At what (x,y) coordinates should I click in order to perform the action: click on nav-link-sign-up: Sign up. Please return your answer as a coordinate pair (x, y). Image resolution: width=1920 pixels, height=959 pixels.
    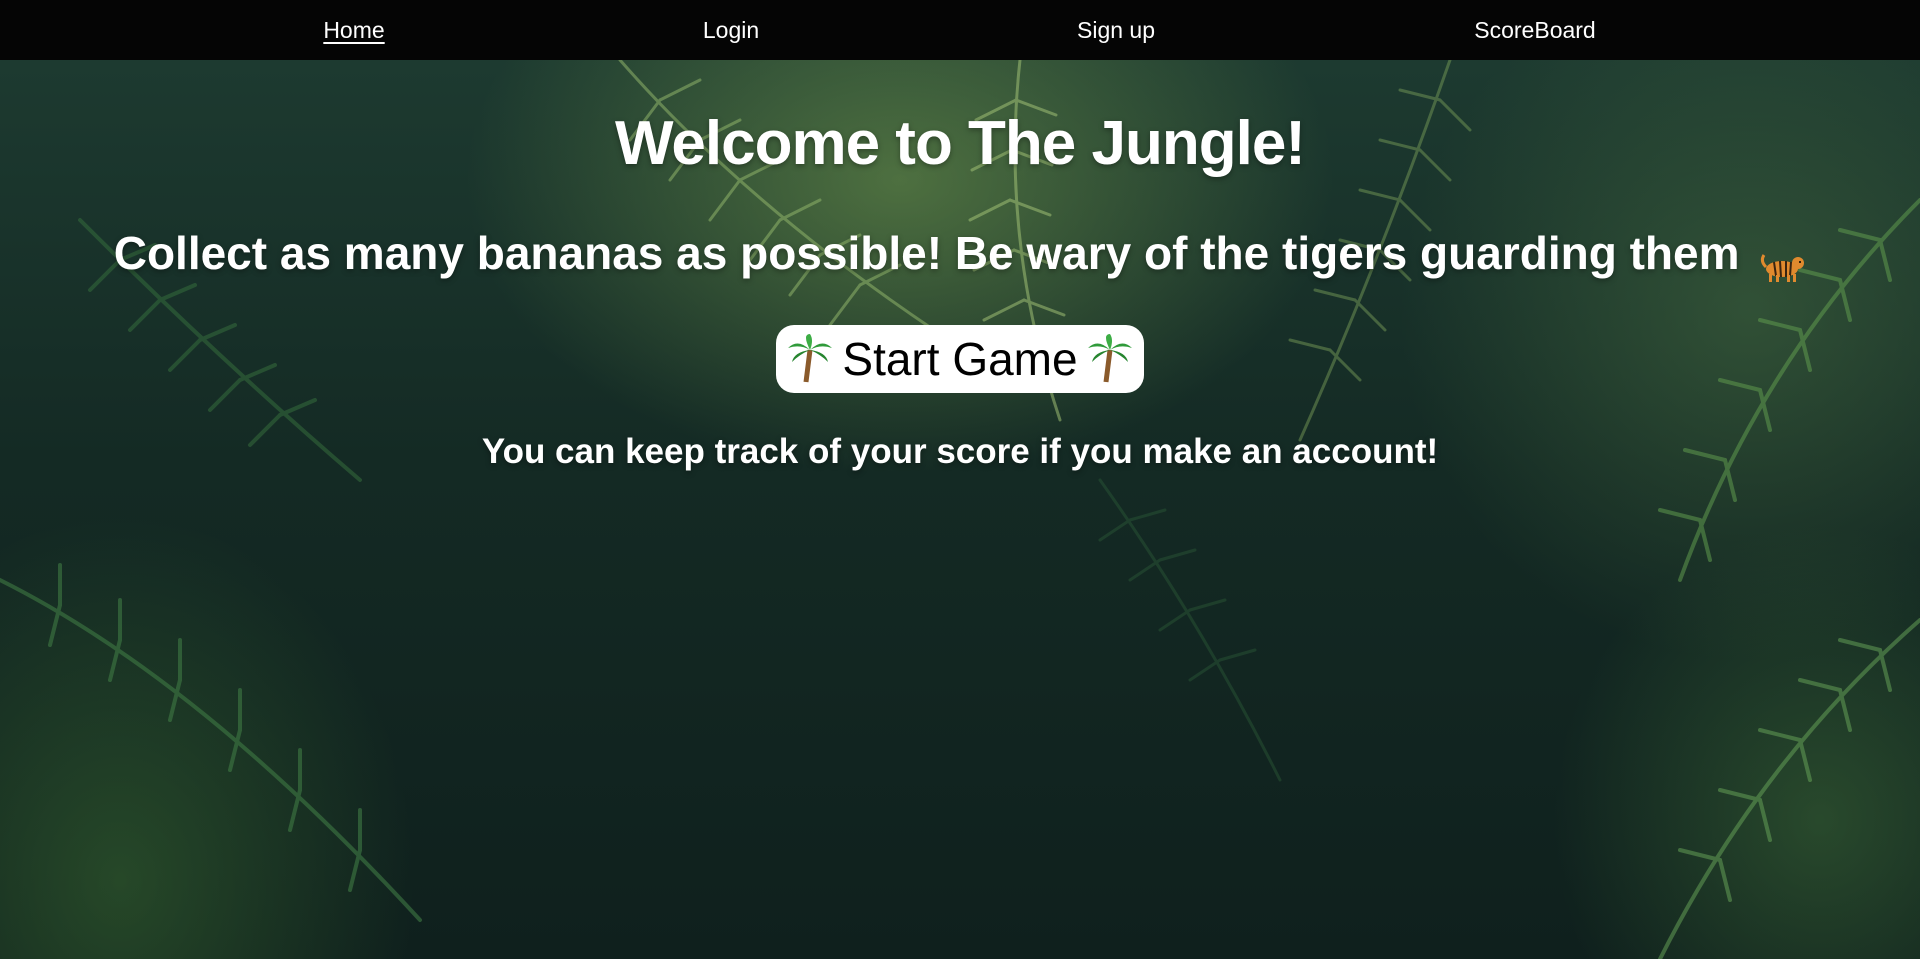
    Looking at the image, I should click on (1116, 30).